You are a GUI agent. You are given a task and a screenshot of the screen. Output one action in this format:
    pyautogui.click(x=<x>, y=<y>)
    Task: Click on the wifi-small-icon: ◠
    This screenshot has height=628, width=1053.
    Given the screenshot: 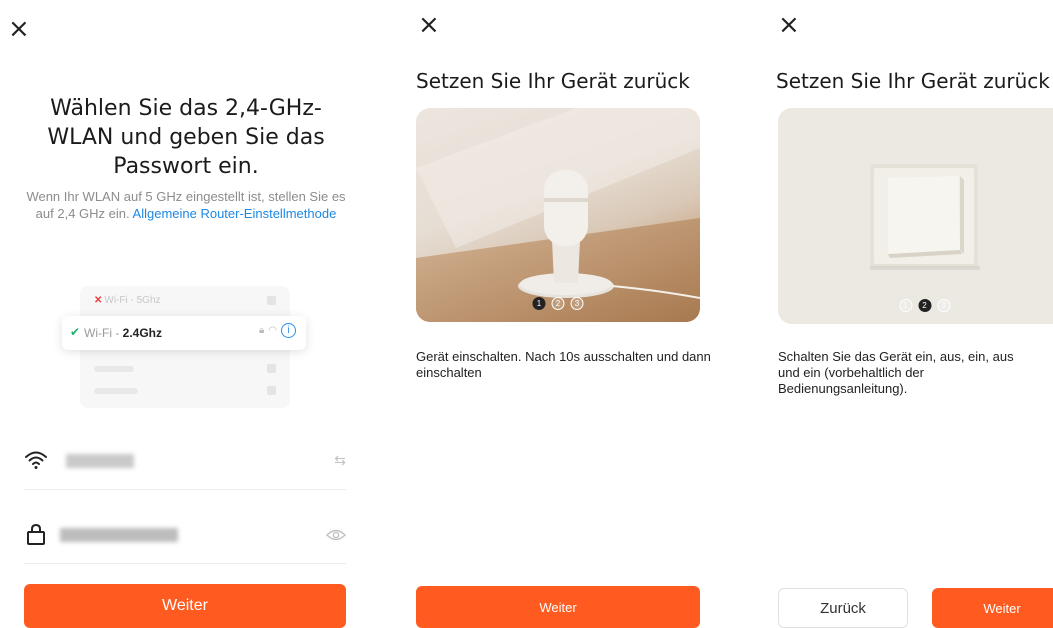 What is the action you would take?
    pyautogui.click(x=272, y=330)
    